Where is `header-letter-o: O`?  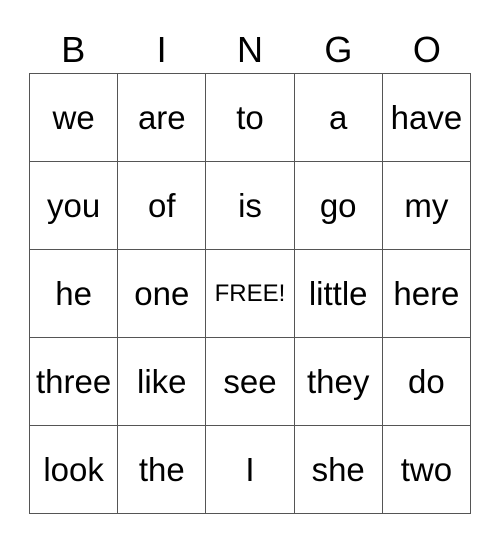
header-letter-o: O is located at coordinates (426, 49).